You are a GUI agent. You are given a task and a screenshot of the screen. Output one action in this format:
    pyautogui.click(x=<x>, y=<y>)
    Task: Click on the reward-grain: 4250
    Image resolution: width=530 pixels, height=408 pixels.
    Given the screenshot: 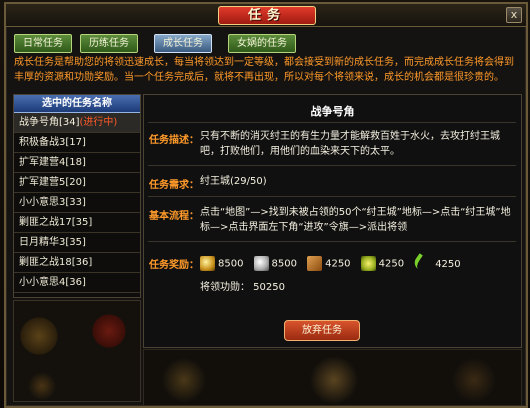 What is the action you would take?
    pyautogui.click(x=382, y=263)
    